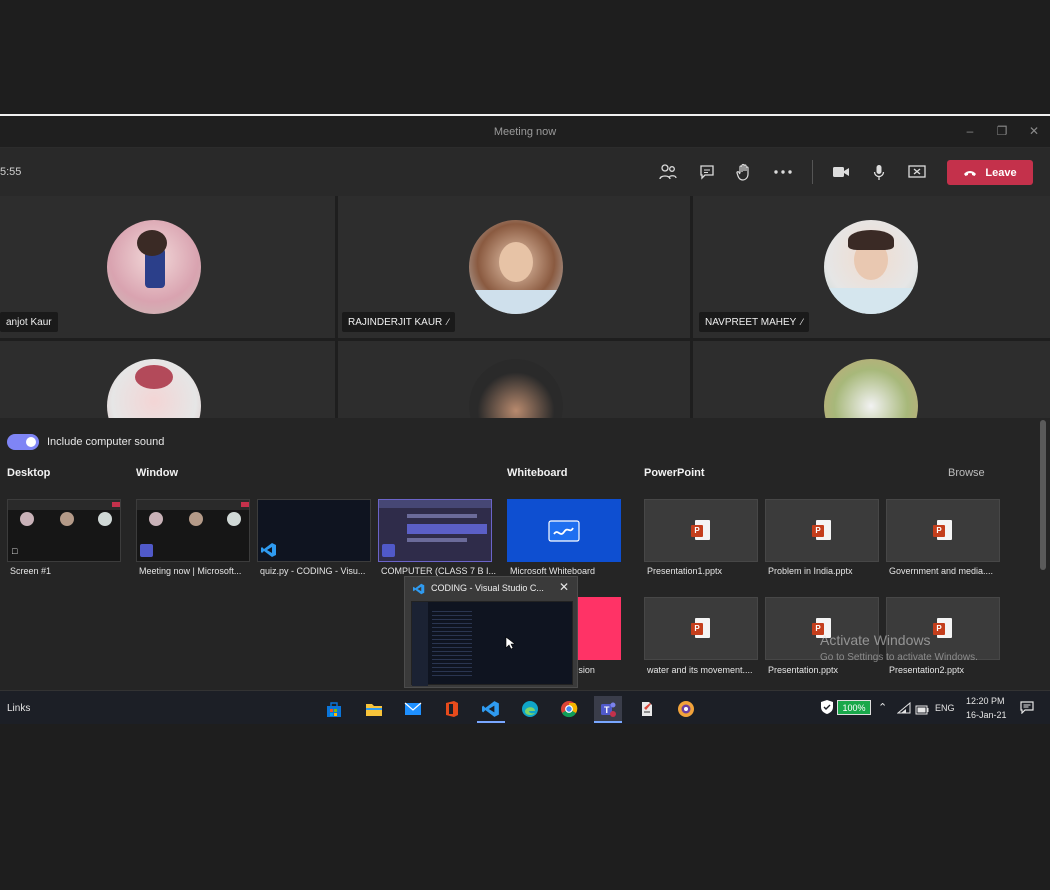  I want to click on participant-tile: RAJINDERJIT KAUR ⁄, so click(514, 267).